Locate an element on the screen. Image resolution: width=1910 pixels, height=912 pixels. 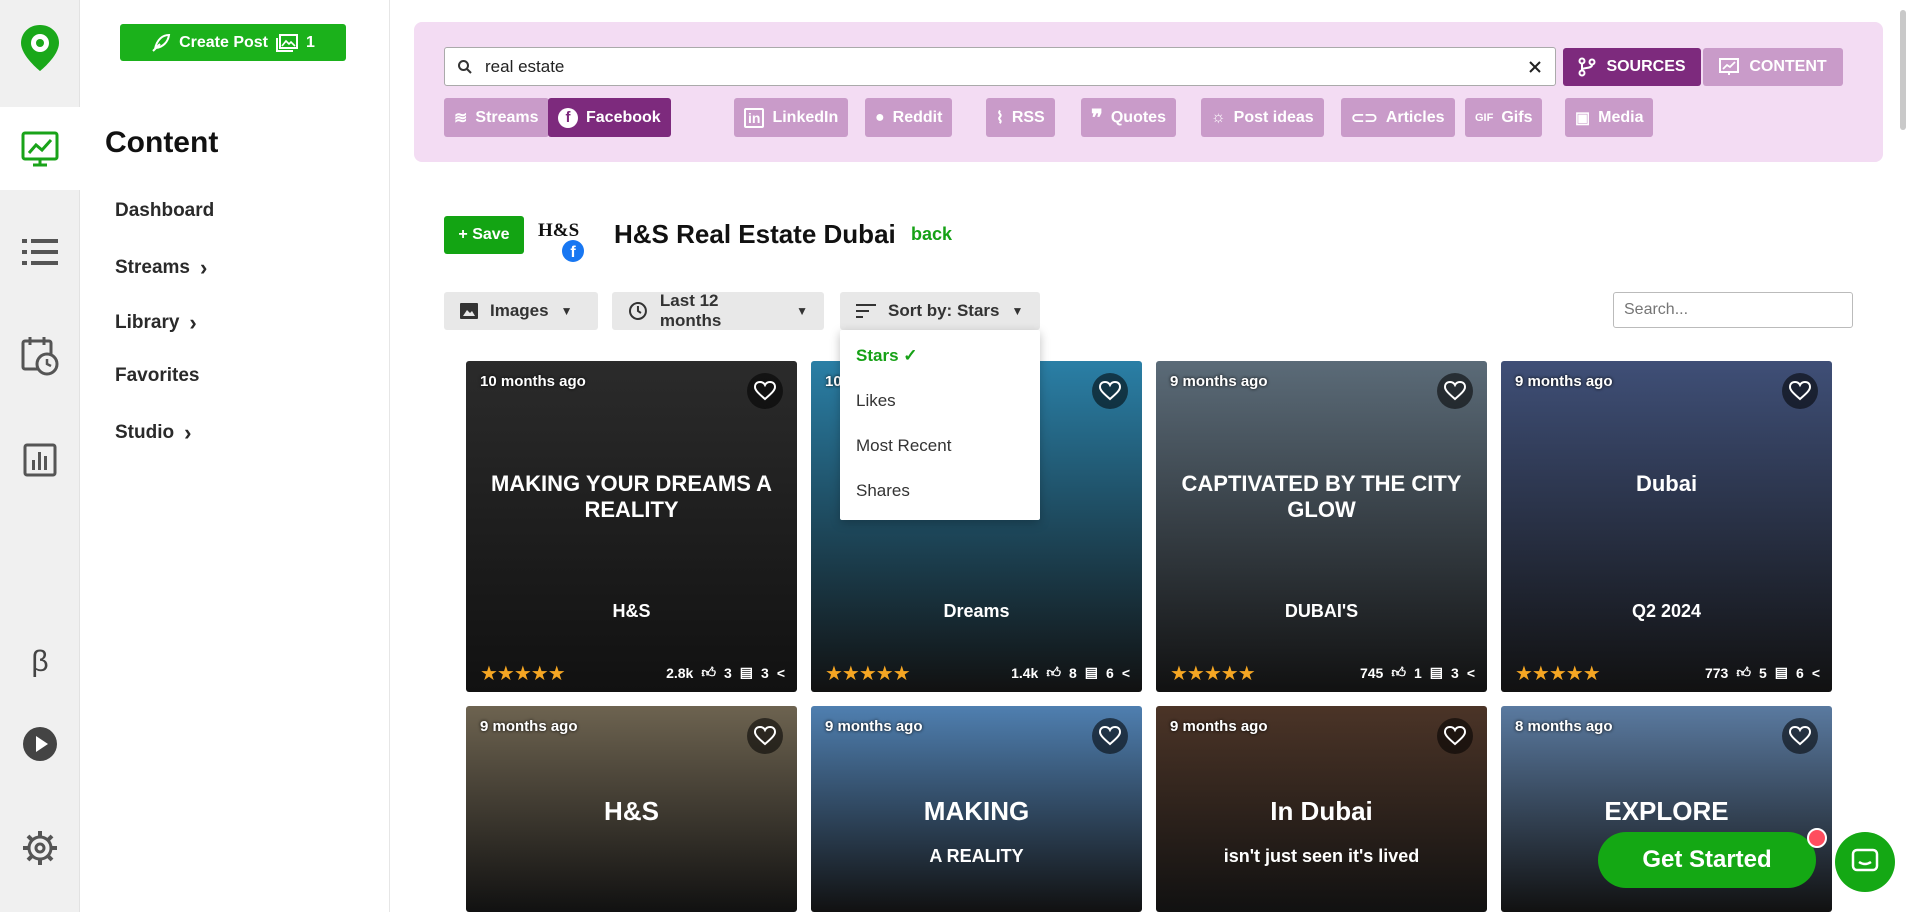
post-subcaption: A REALITY is located at coordinates (976, 856).